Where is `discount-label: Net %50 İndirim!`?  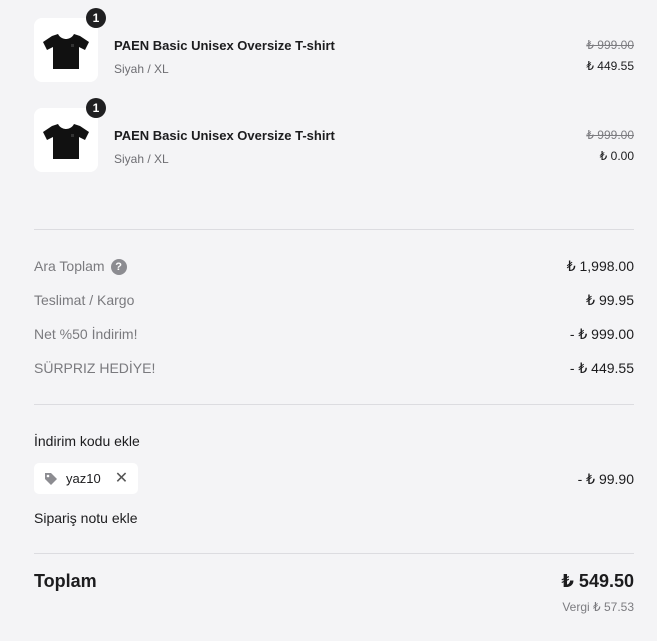
discount-label: Net %50 İndirim! is located at coordinates (86, 334).